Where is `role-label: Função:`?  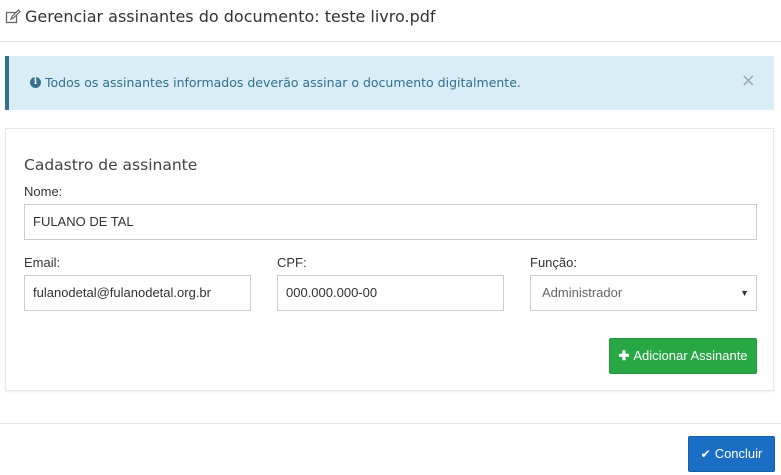
role-label: Função: is located at coordinates (553, 262).